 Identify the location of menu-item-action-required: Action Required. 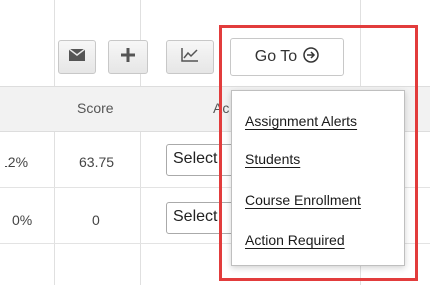
(295, 240).